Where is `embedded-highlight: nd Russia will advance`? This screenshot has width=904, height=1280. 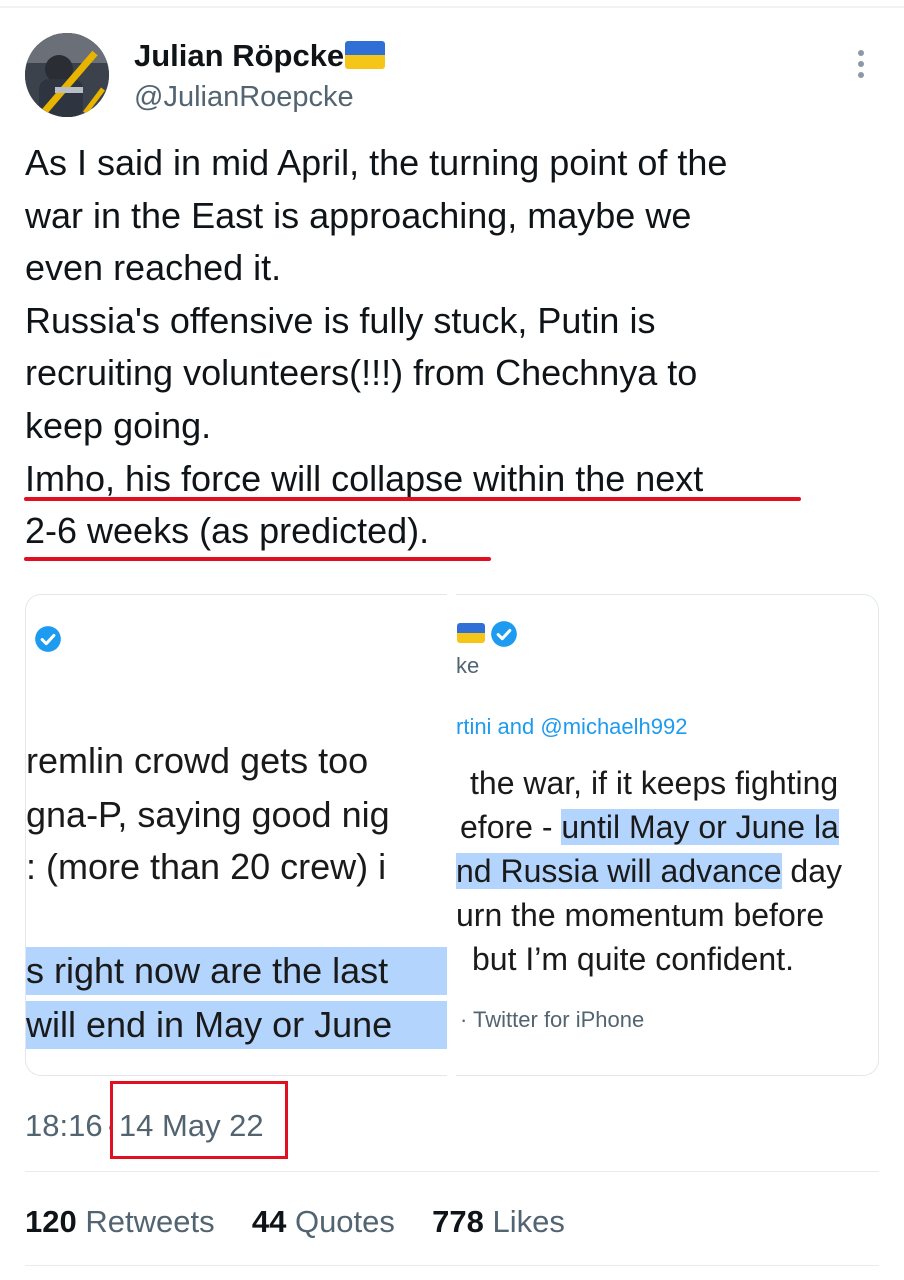 embedded-highlight: nd Russia will advance is located at coordinates (619, 871).